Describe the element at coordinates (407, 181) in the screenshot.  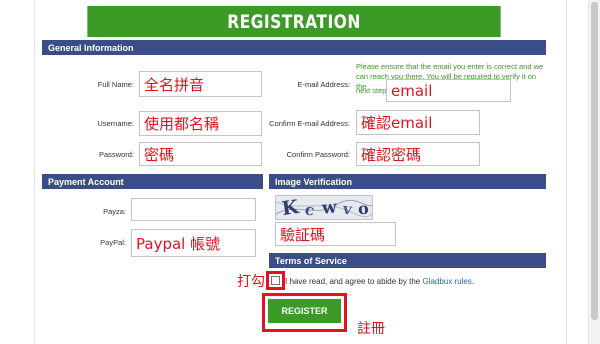
I see `section-image-verification: Image Verification` at that location.